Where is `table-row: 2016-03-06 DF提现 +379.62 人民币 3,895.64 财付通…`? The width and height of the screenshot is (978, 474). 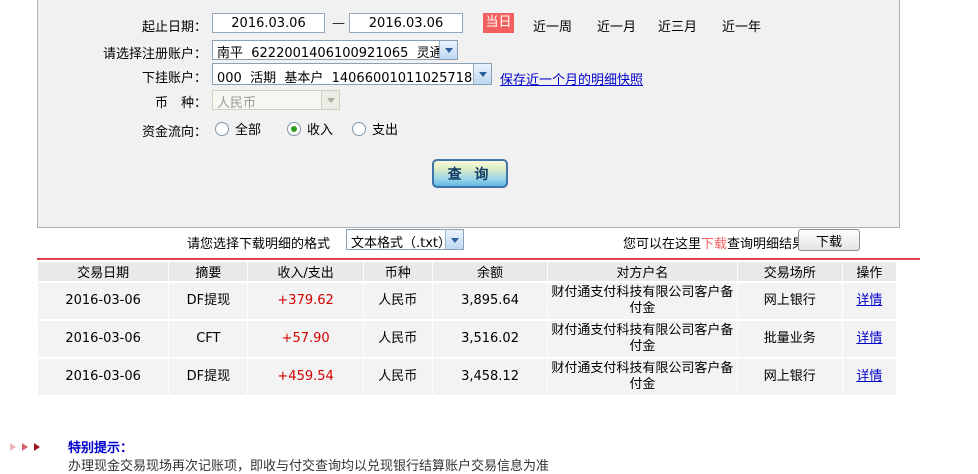
table-row: 2016-03-06 DF提现 +379.62 人民币 3,895.64 财付通… is located at coordinates (467, 301).